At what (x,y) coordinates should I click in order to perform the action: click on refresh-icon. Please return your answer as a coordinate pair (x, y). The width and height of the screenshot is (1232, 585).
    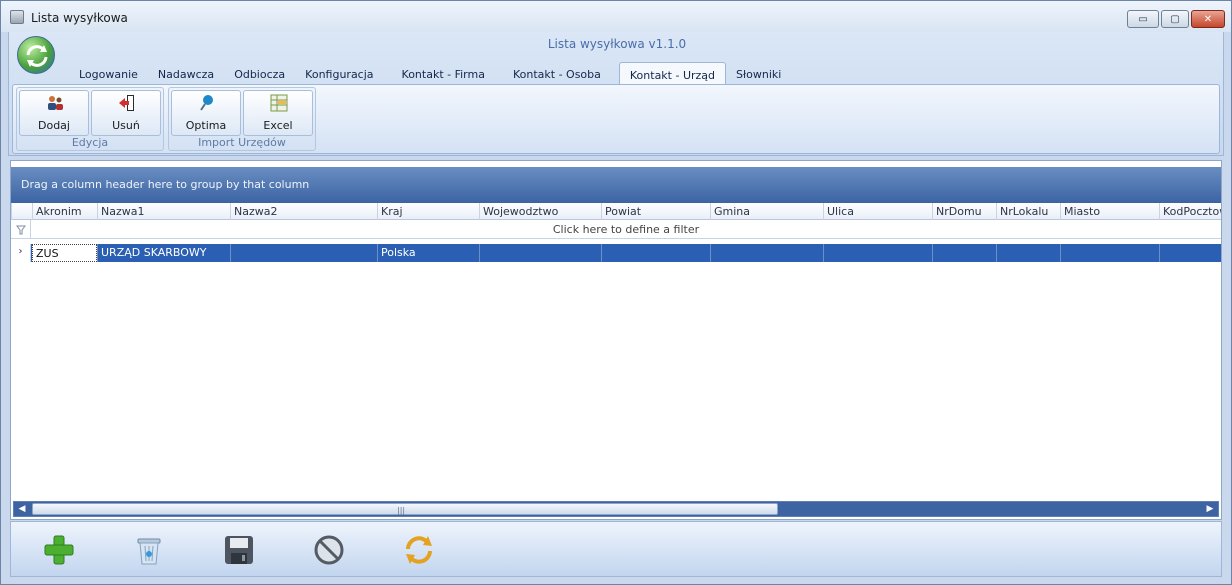
    Looking at the image, I should click on (419, 550).